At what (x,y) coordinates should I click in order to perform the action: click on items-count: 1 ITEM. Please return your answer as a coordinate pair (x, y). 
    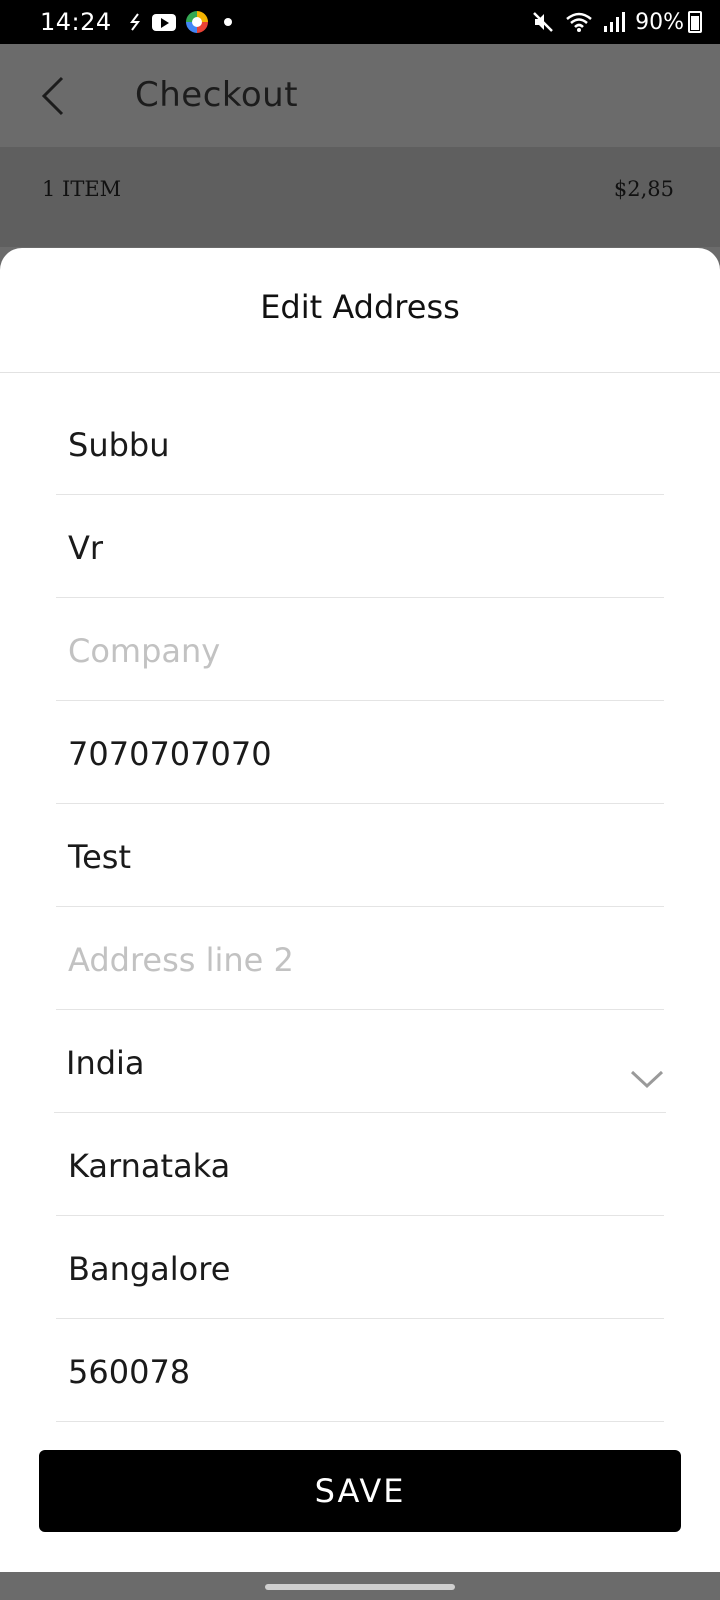
    Looking at the image, I should click on (82, 189).